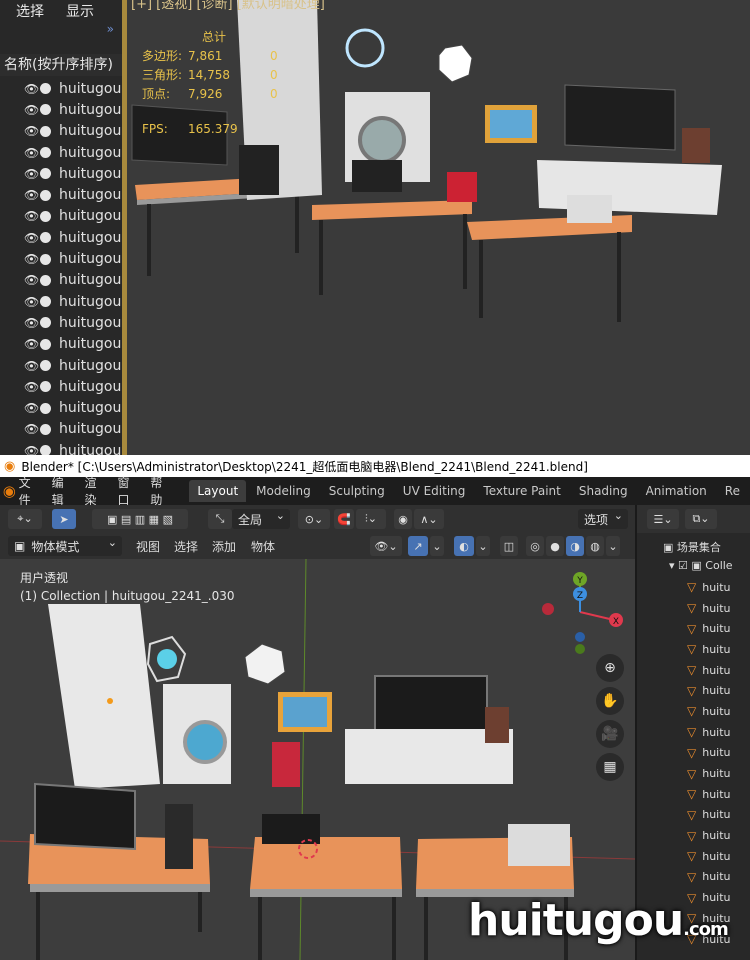 The height and width of the screenshot is (960, 750). I want to click on menu-object: 物体, so click(263, 546).